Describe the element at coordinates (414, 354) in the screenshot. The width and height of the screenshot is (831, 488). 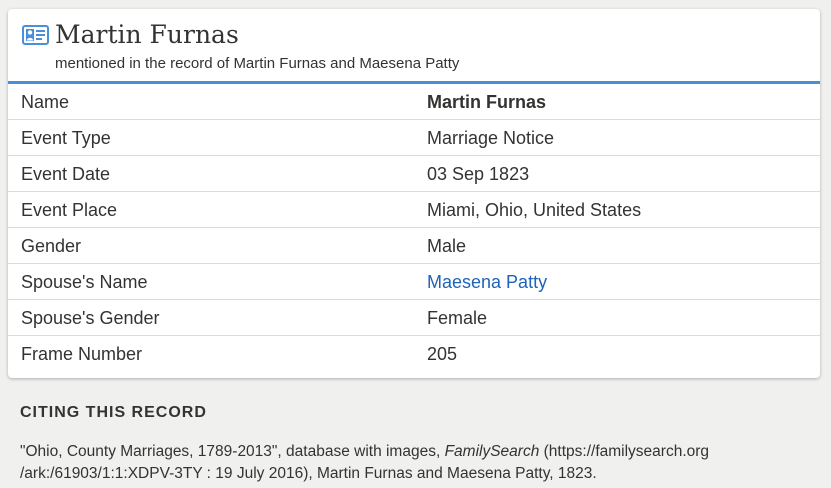
I see `field-row-frame-number: Frame Number 205` at that location.